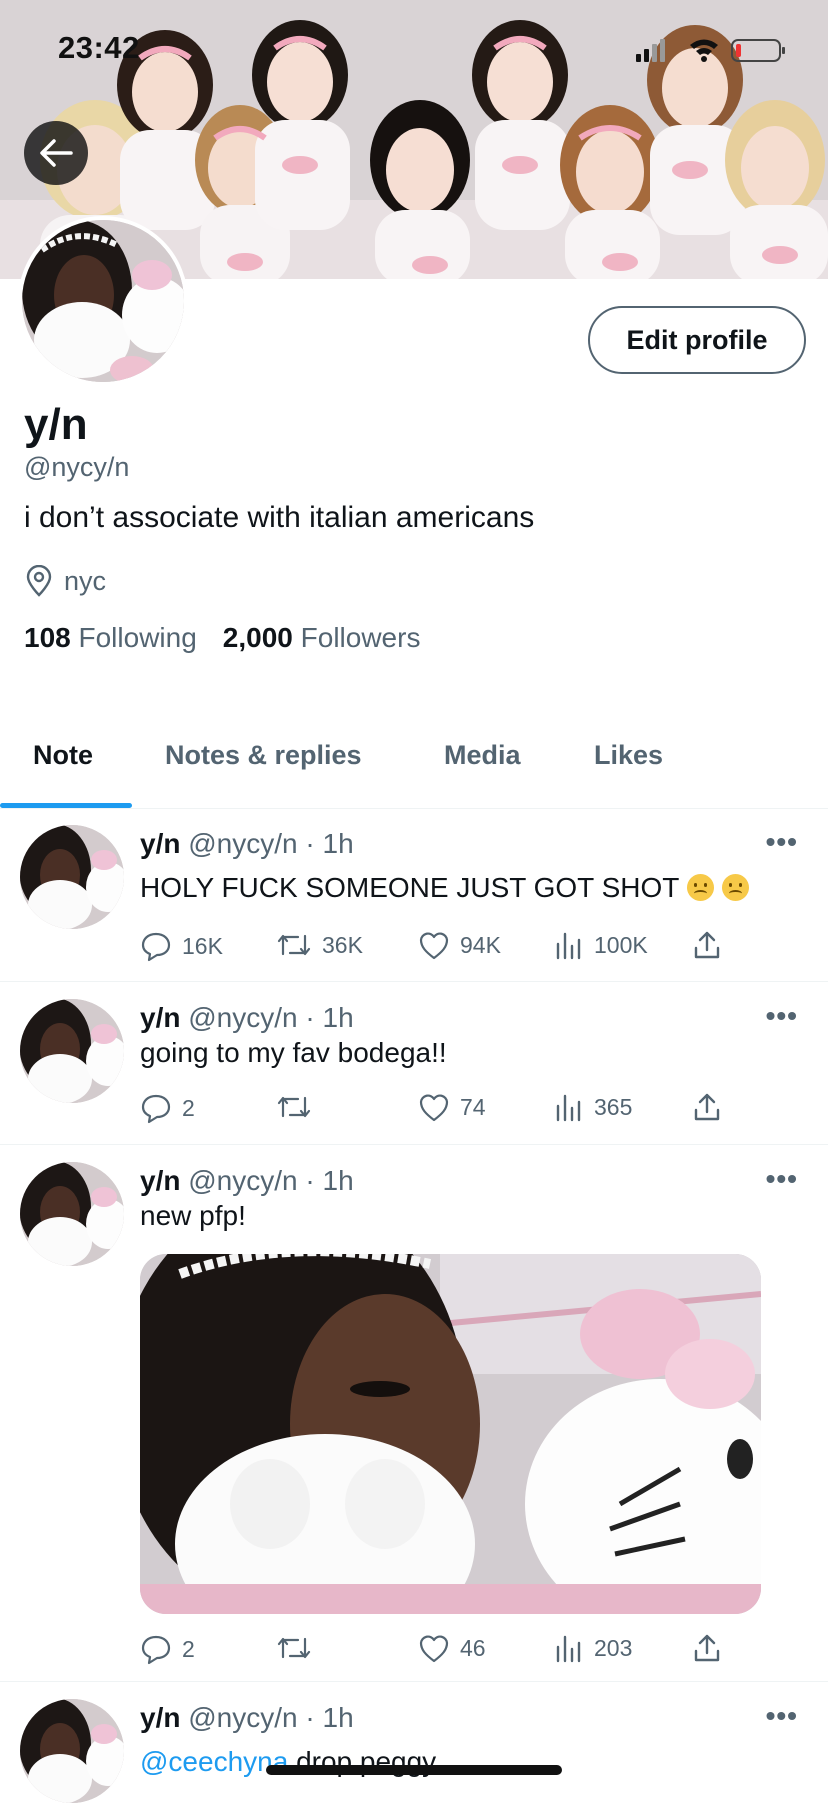 The width and height of the screenshot is (828, 1803). What do you see at coordinates (621, 944) in the screenshot?
I see `view-count: 100K` at bounding box center [621, 944].